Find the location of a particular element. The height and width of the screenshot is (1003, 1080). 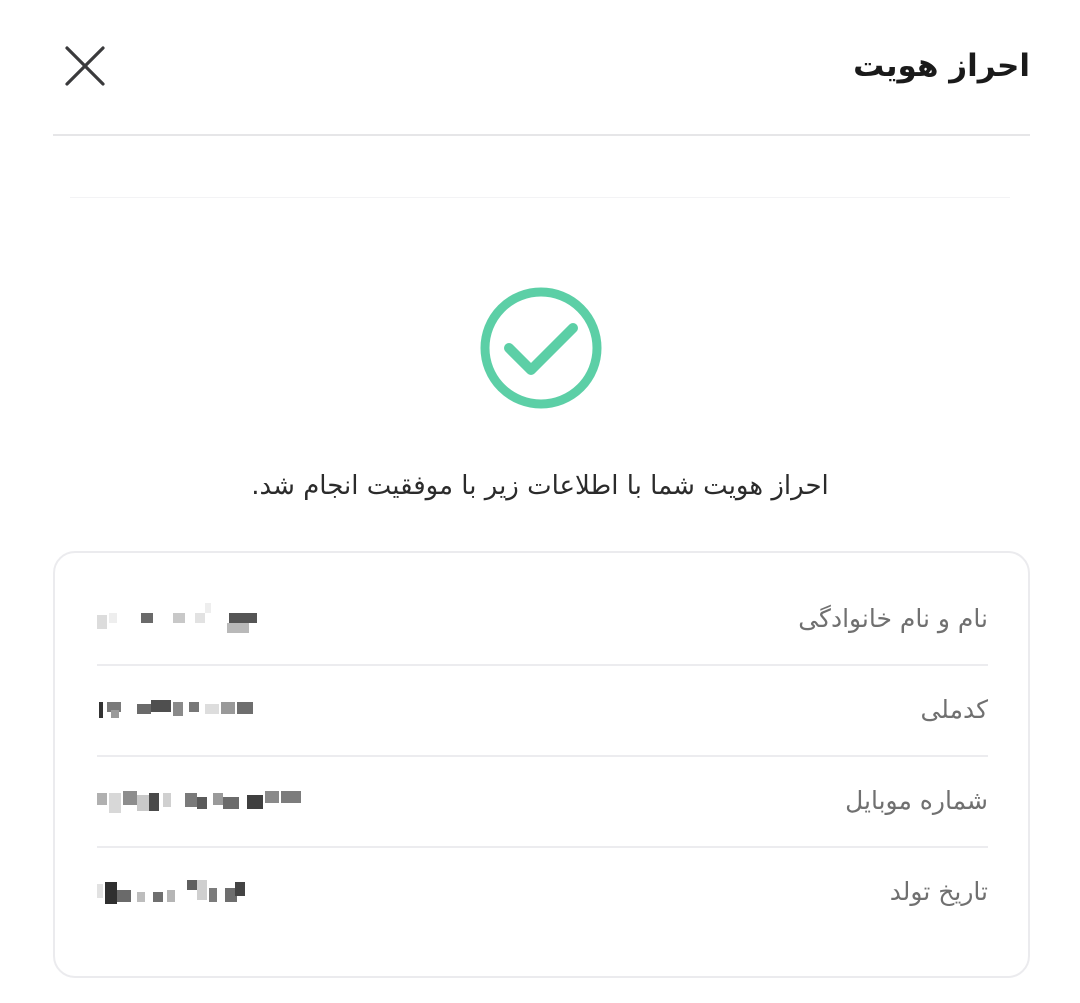

close-button is located at coordinates (85, 66).